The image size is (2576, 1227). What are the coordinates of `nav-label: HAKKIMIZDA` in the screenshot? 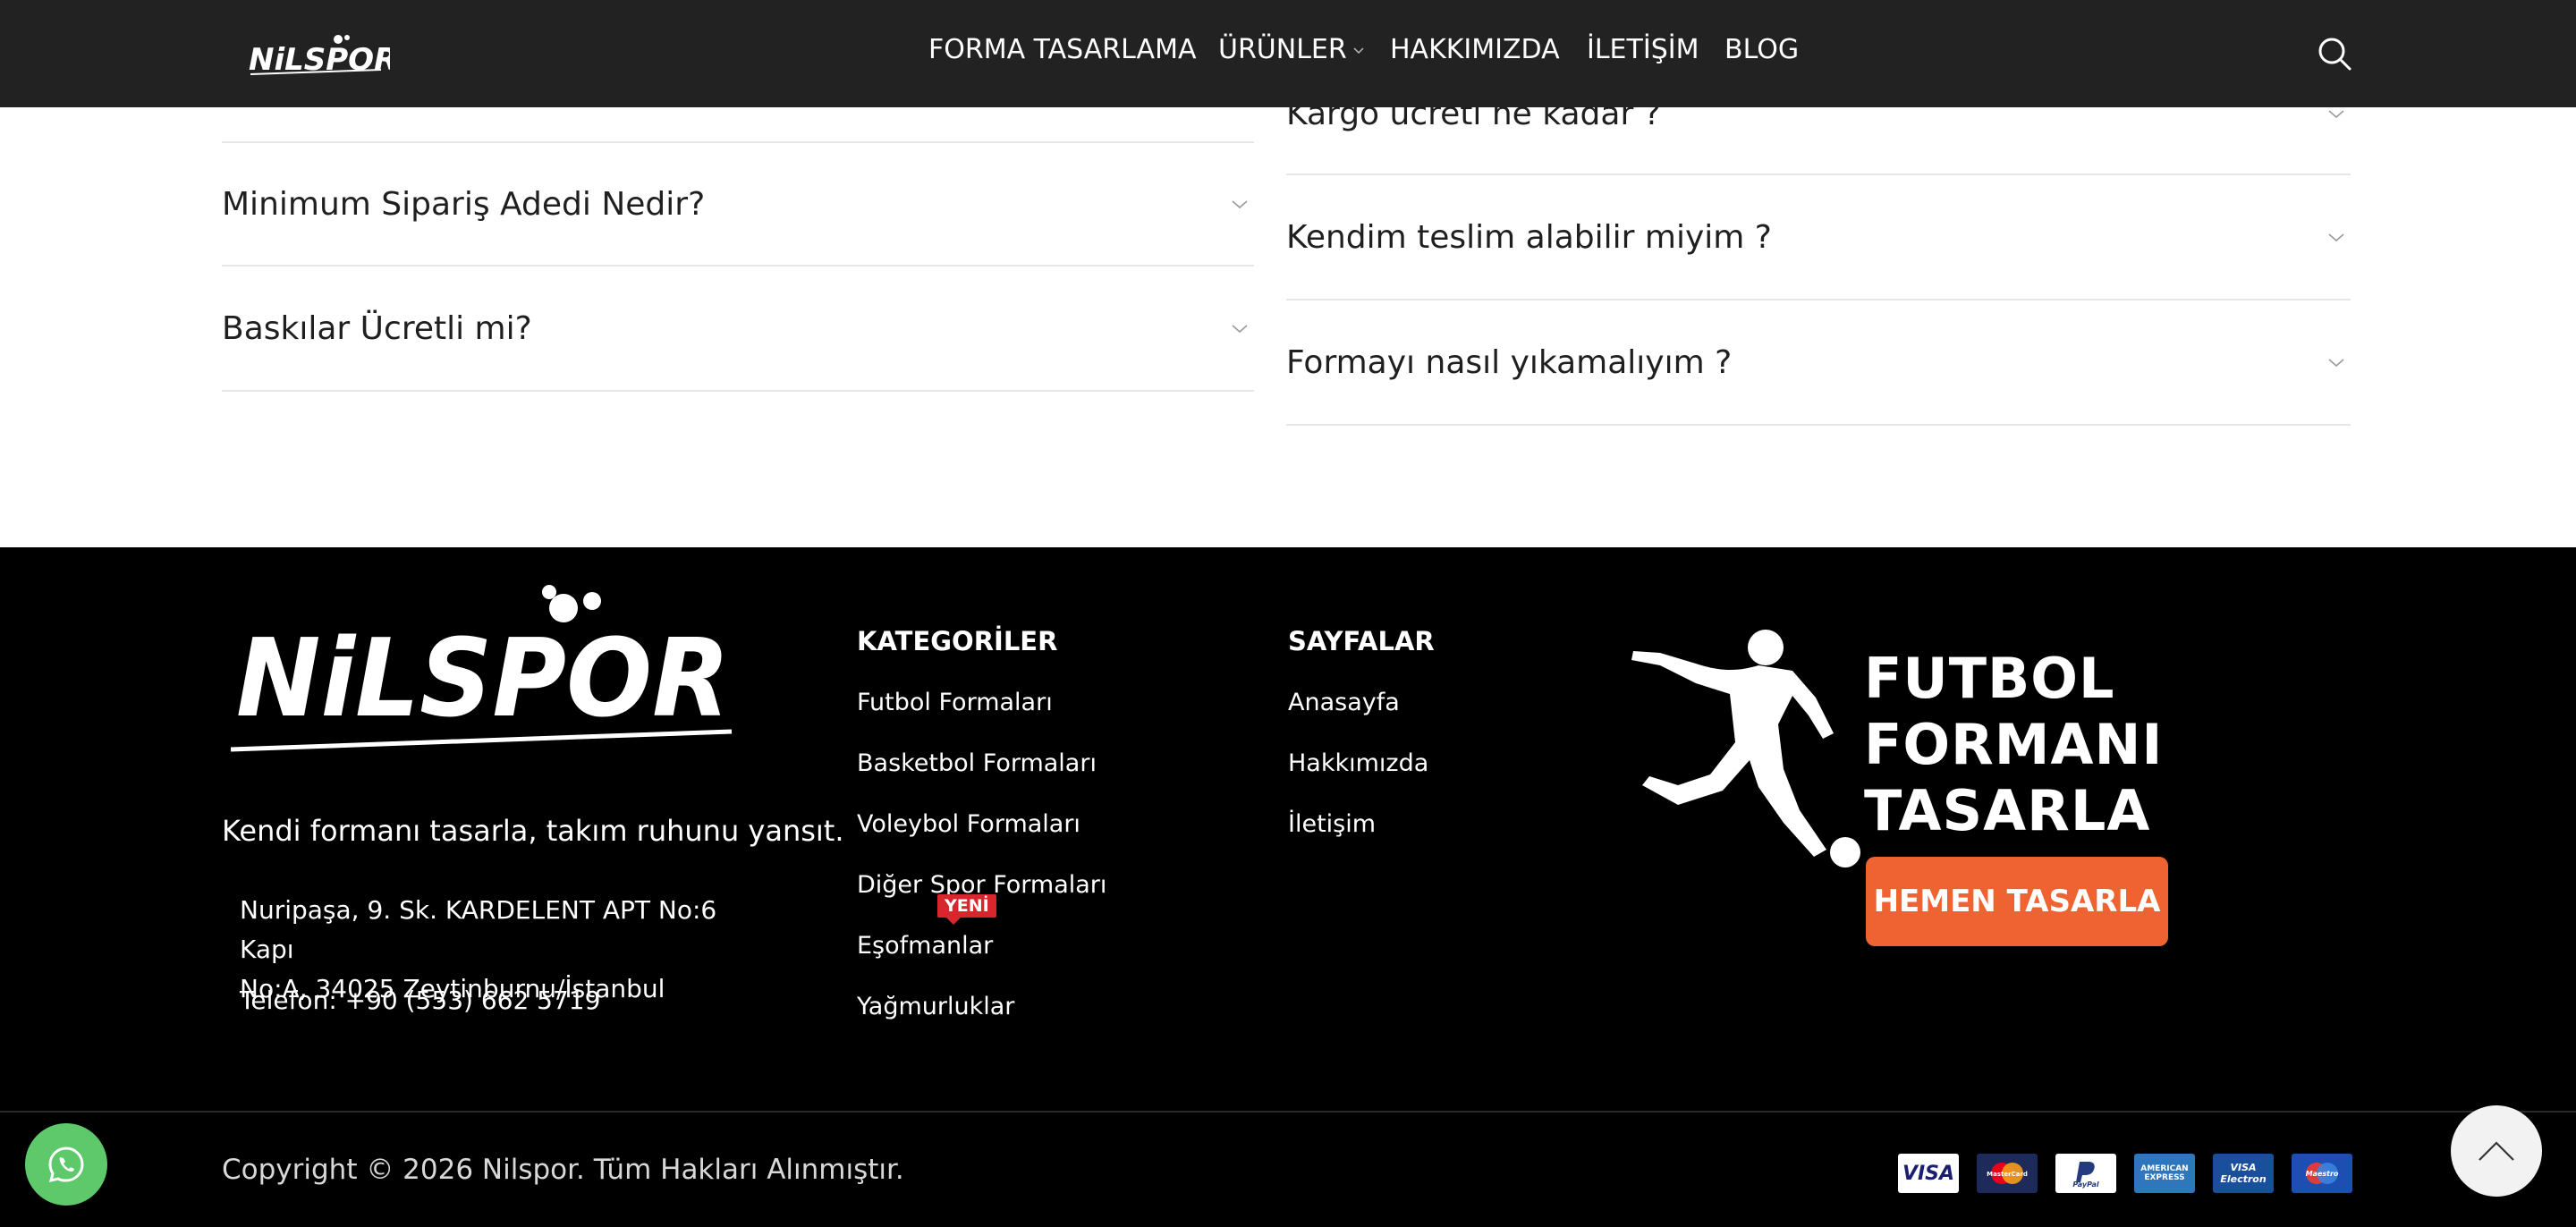 It's located at (1475, 49).